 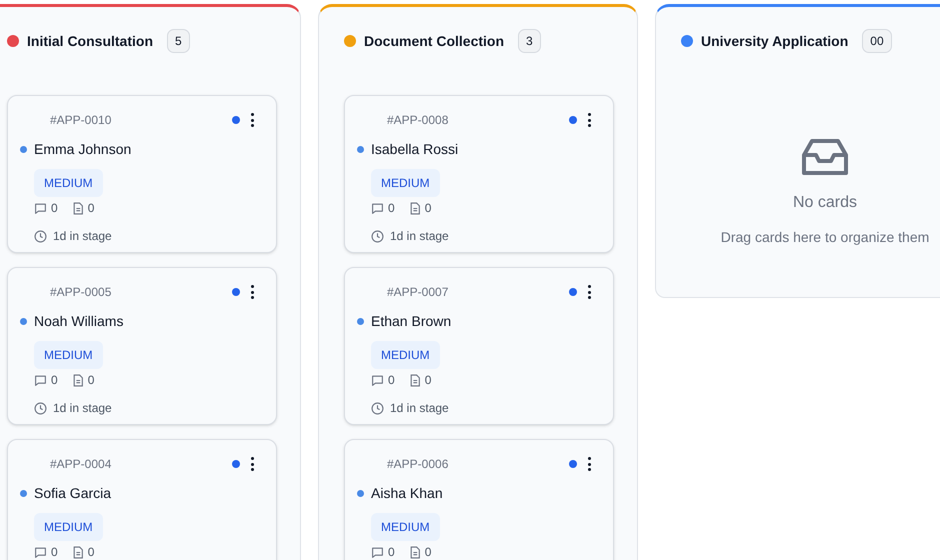 What do you see at coordinates (81, 464) in the screenshot?
I see `card-id: #APP-0004` at bounding box center [81, 464].